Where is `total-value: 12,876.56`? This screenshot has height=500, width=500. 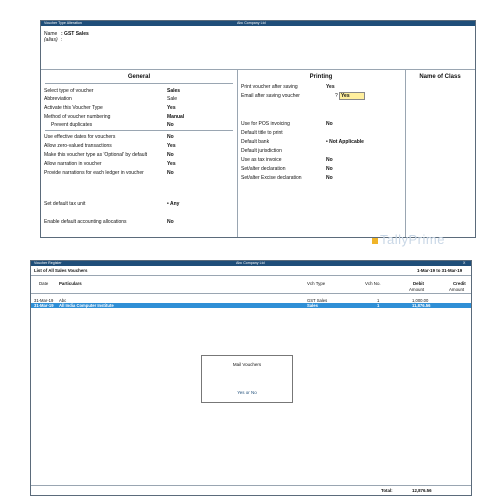
total-value: 12,876.56 is located at coordinates (422, 490).